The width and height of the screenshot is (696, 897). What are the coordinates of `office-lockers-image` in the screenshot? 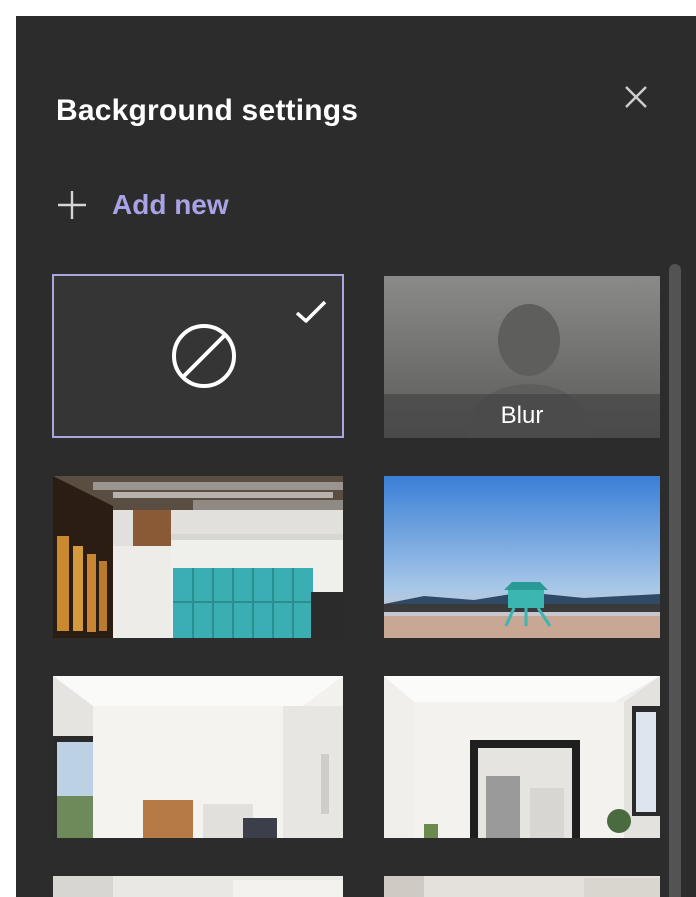 It's located at (198, 557).